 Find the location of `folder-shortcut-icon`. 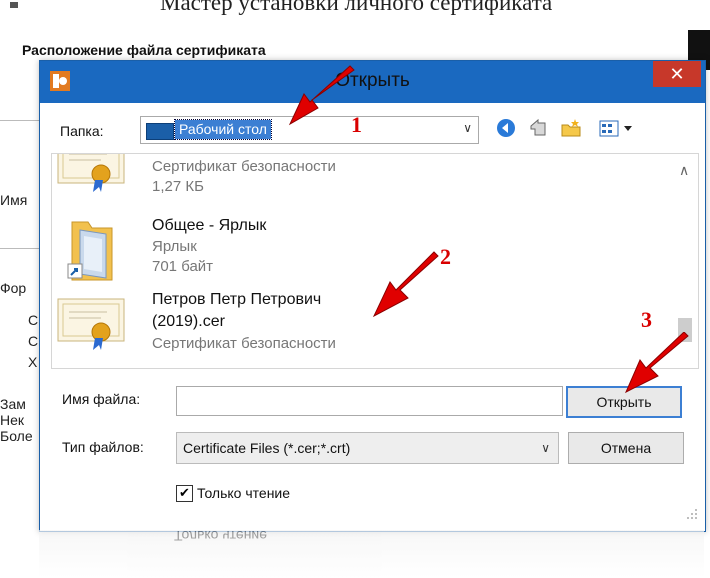

folder-shortcut-icon is located at coordinates (90, 251).